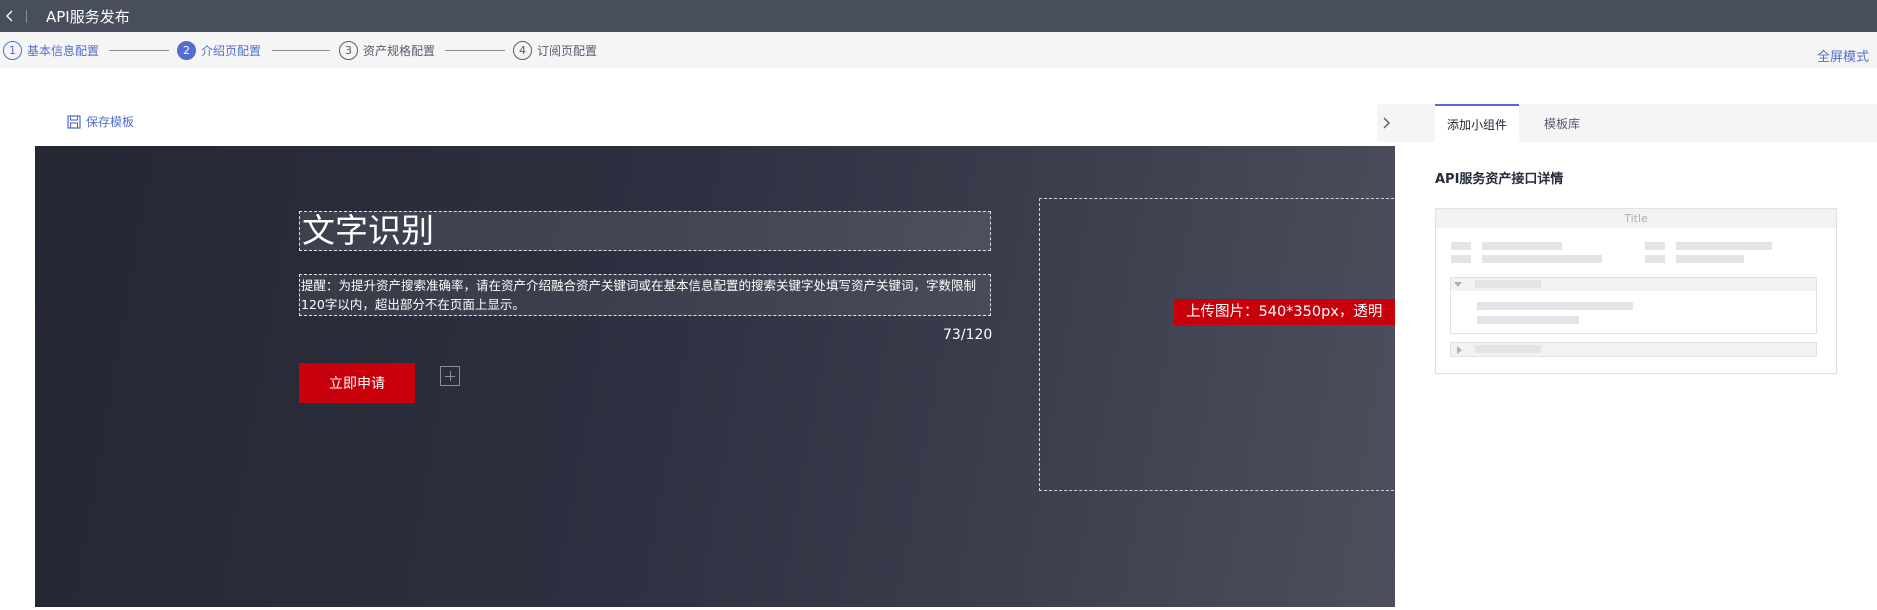 This screenshot has height=610, width=1877. Describe the element at coordinates (1217, 344) in the screenshot. I see `image-upload-area` at that location.